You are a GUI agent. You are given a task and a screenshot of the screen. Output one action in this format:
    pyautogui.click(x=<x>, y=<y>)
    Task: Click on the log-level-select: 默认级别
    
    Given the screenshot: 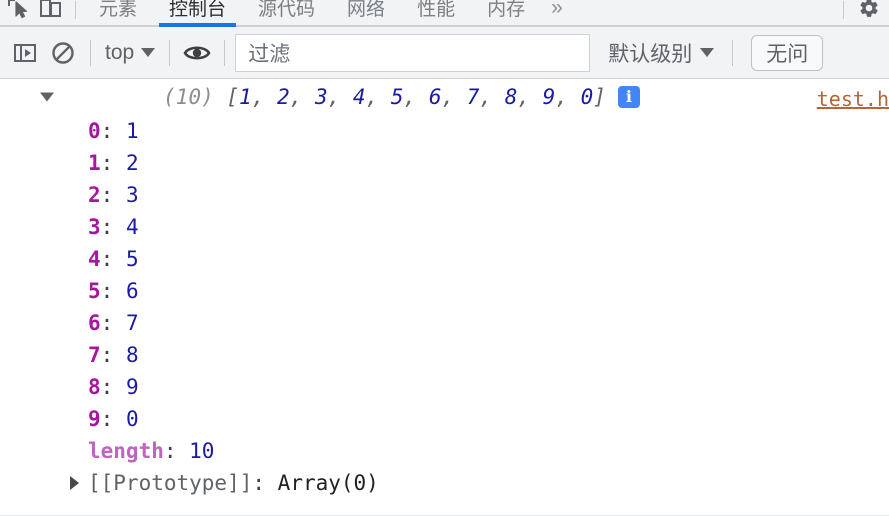 What is the action you would take?
    pyautogui.click(x=661, y=53)
    